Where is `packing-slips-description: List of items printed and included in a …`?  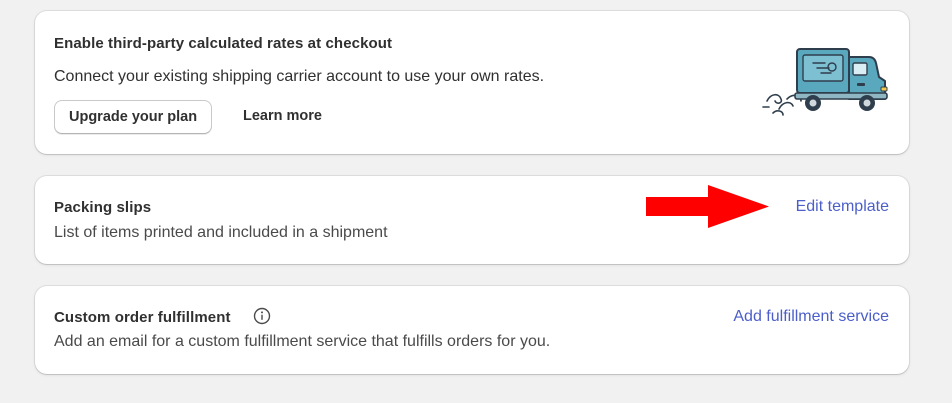
packing-slips-description: List of items printed and included in a … is located at coordinates (221, 232).